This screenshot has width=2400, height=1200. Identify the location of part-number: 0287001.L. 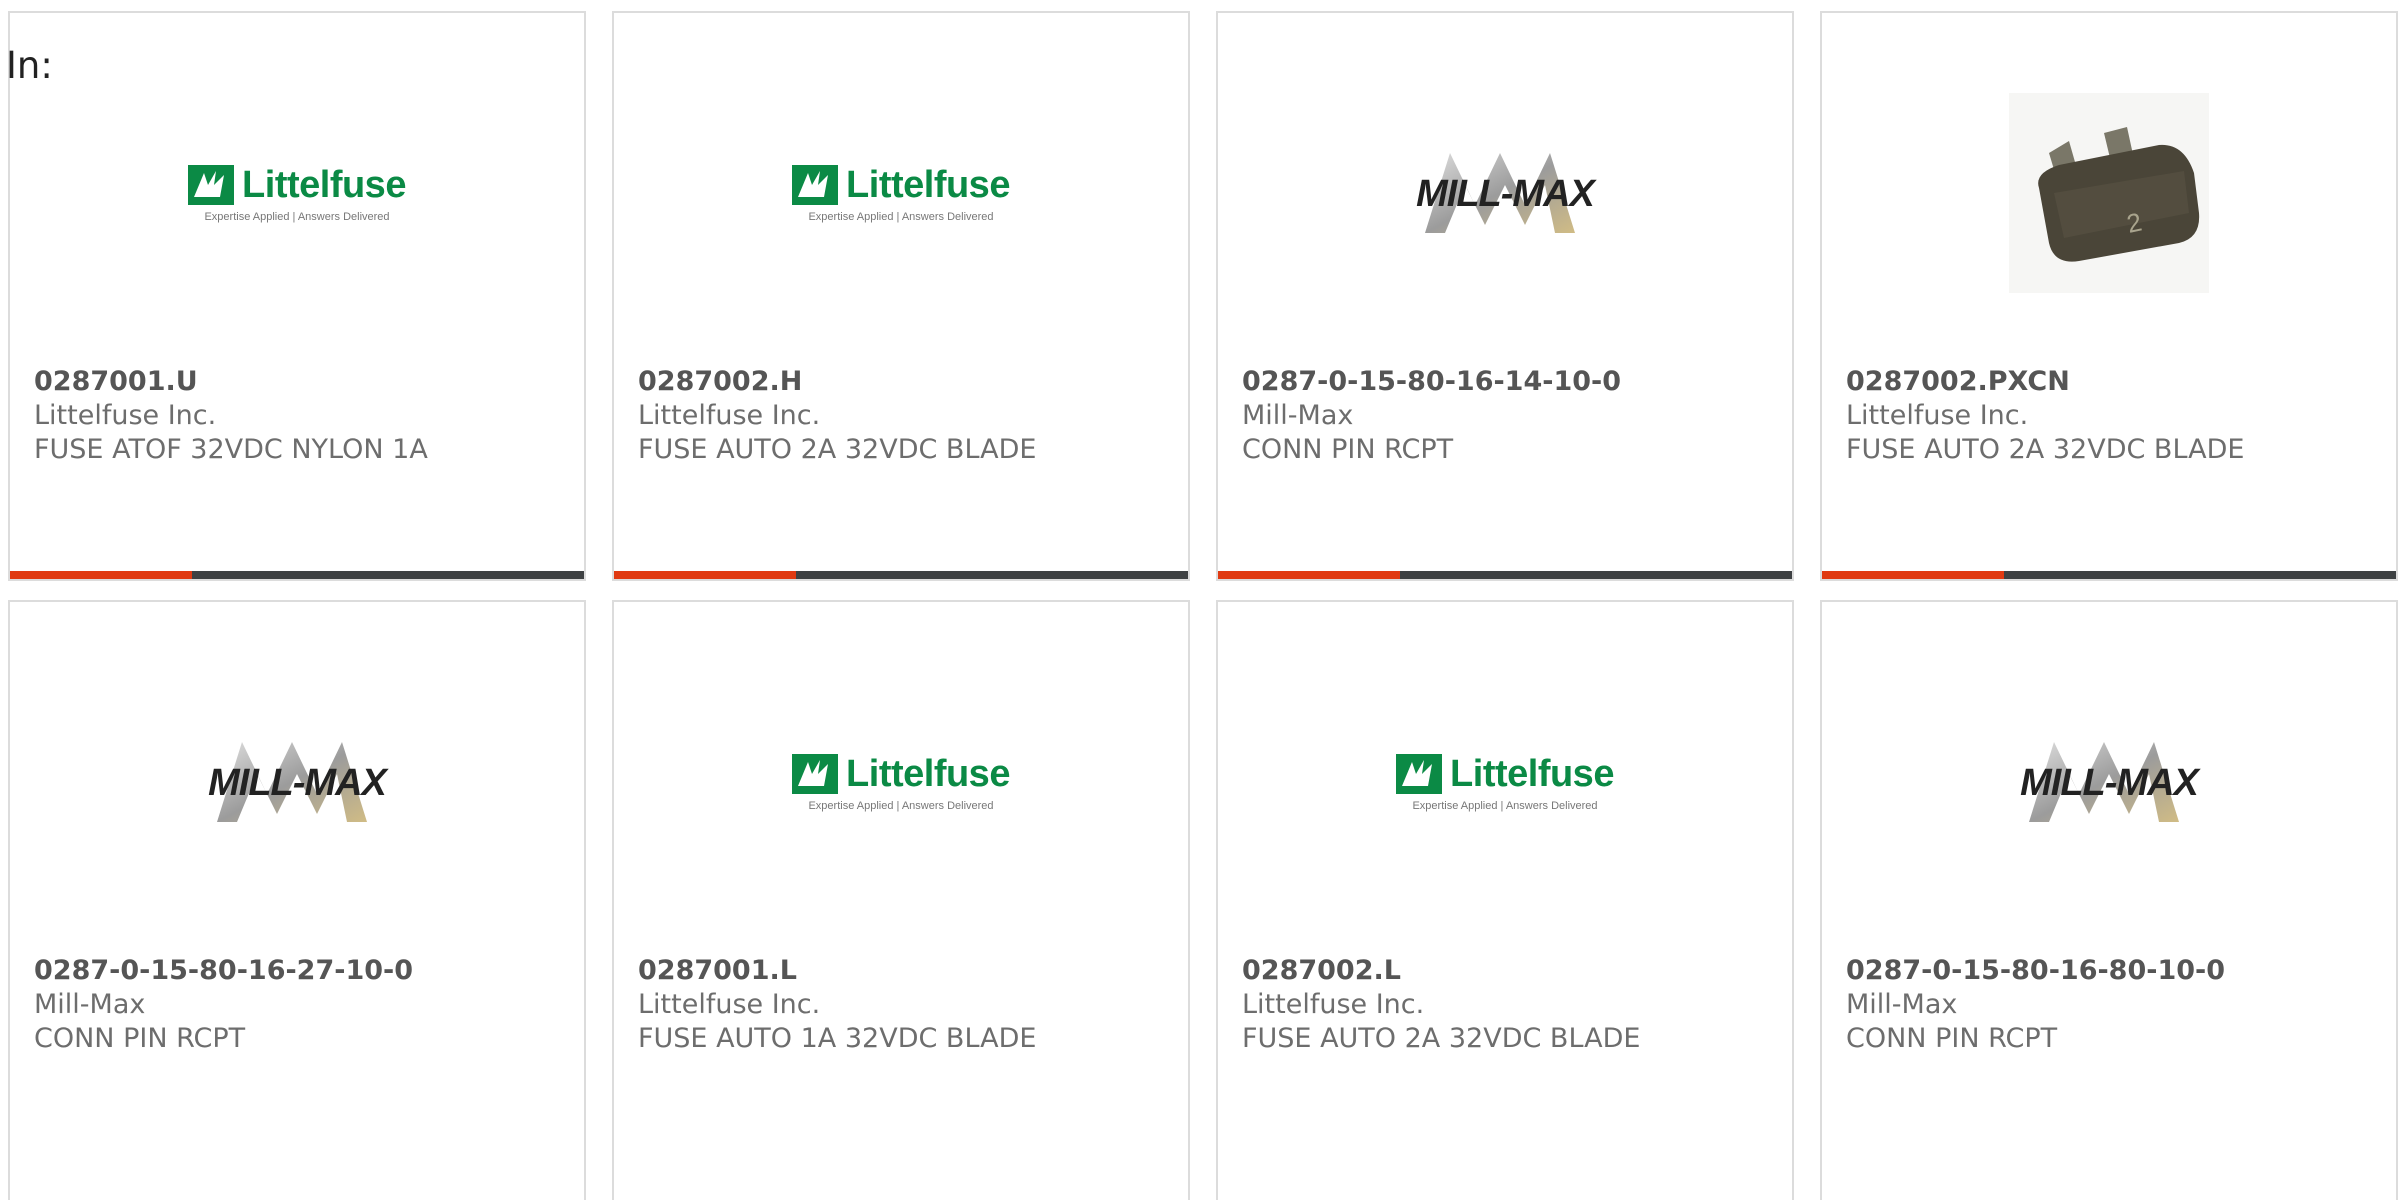
(908, 970).